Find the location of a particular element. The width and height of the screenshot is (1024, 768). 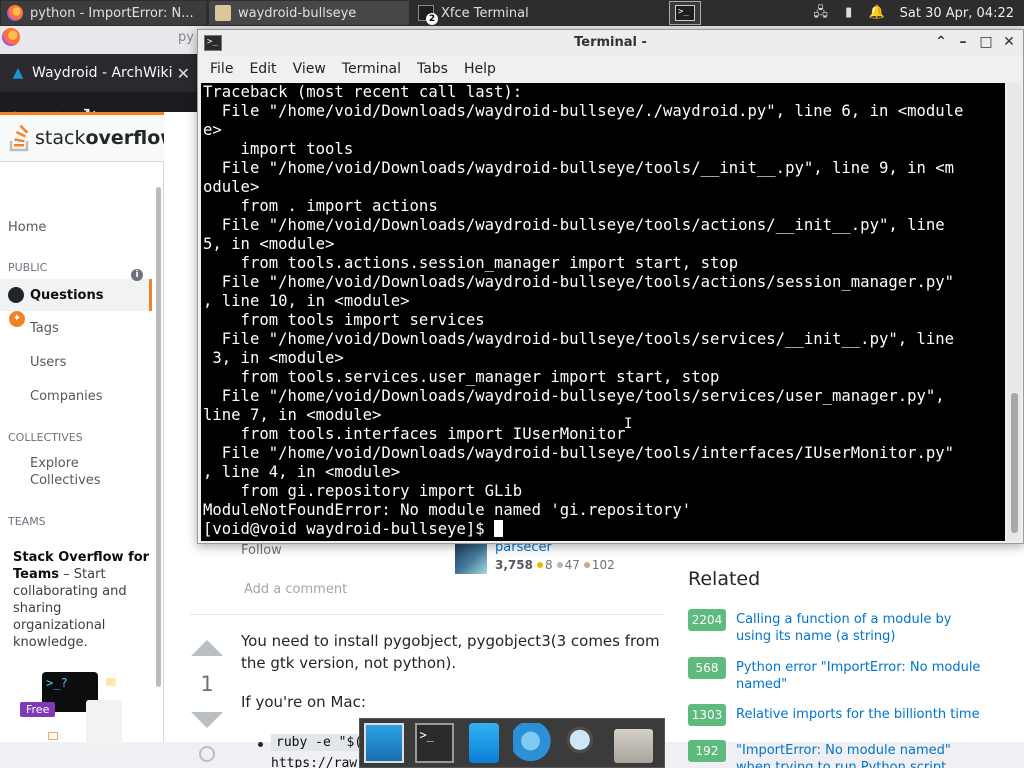

menu-terminal: Terminal is located at coordinates (371, 69).